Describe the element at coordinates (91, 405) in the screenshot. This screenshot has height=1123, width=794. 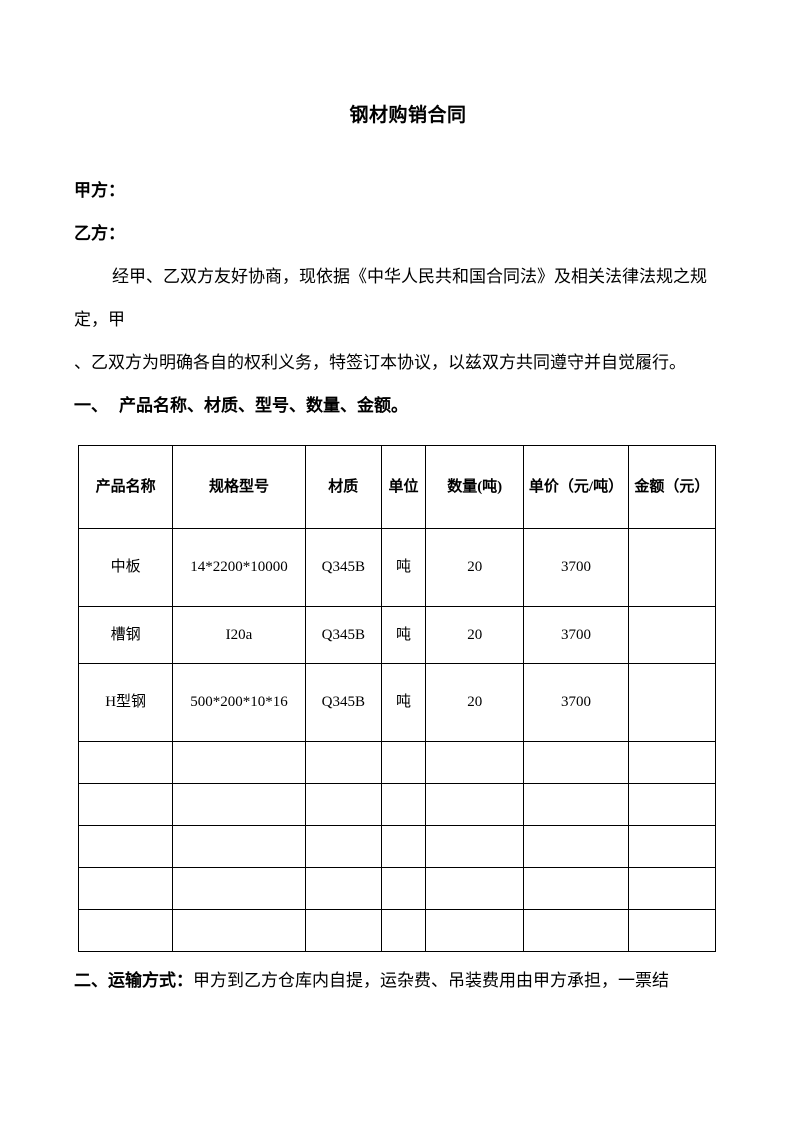
I see `section-one-number: 一、` at that location.